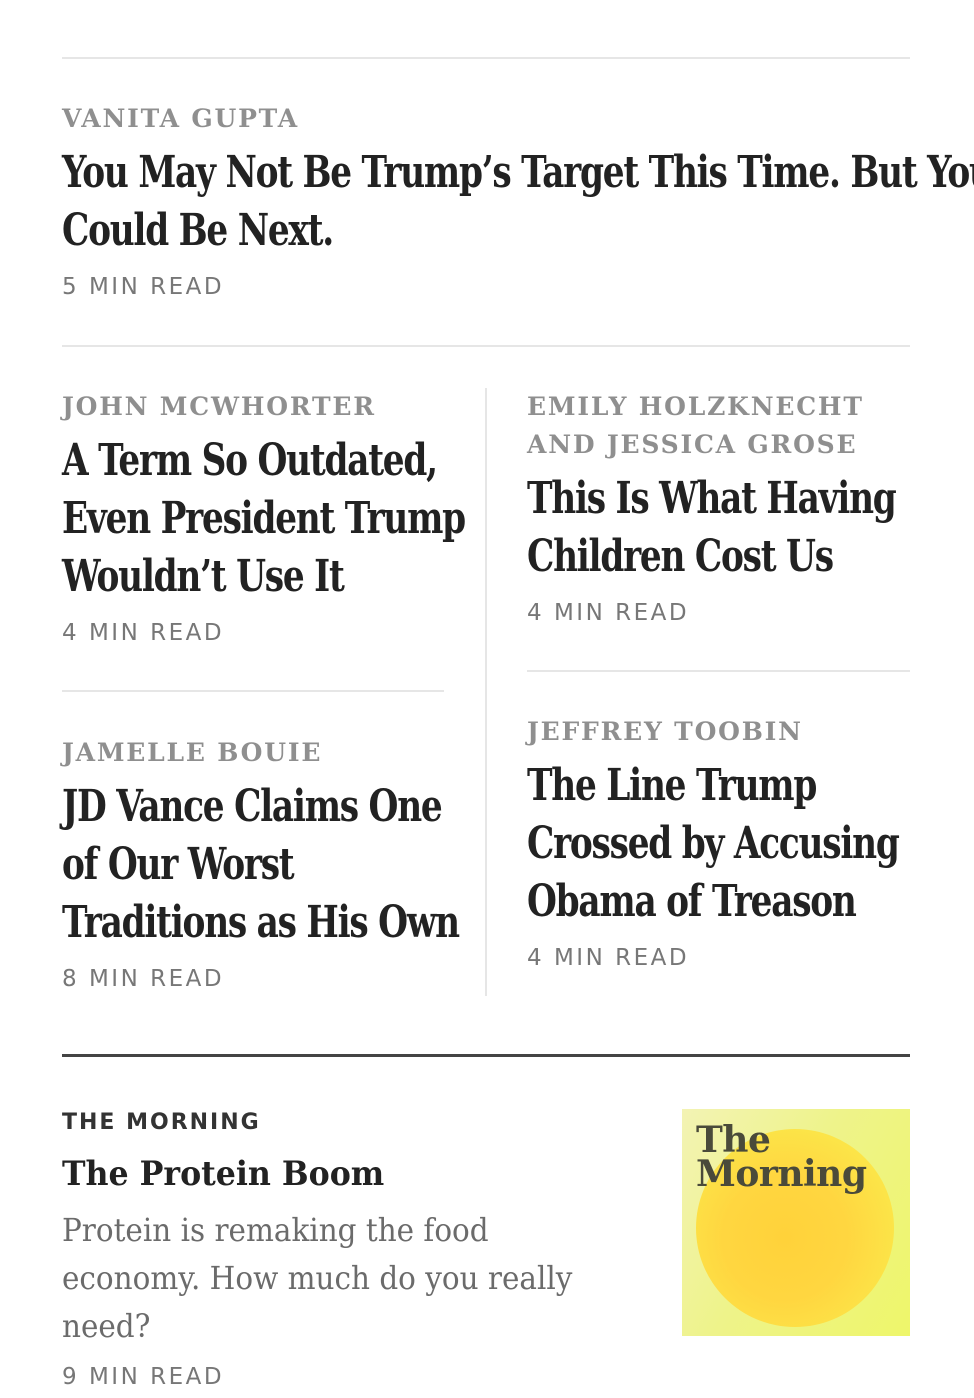  Describe the element at coordinates (203, 576) in the screenshot. I see `headline-line: Wouldn’t Use It` at that location.